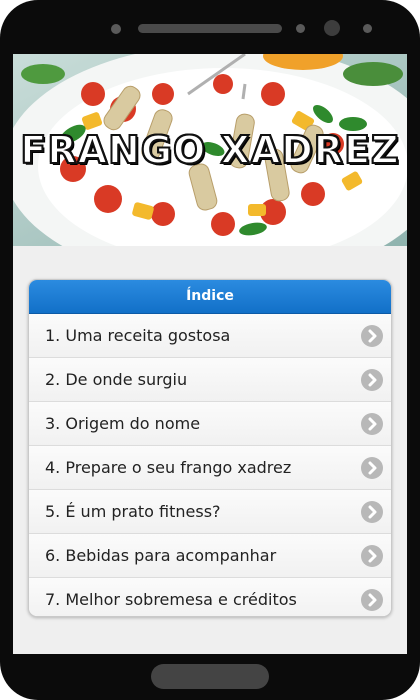  I want to click on speaker-grille, so click(210, 28).